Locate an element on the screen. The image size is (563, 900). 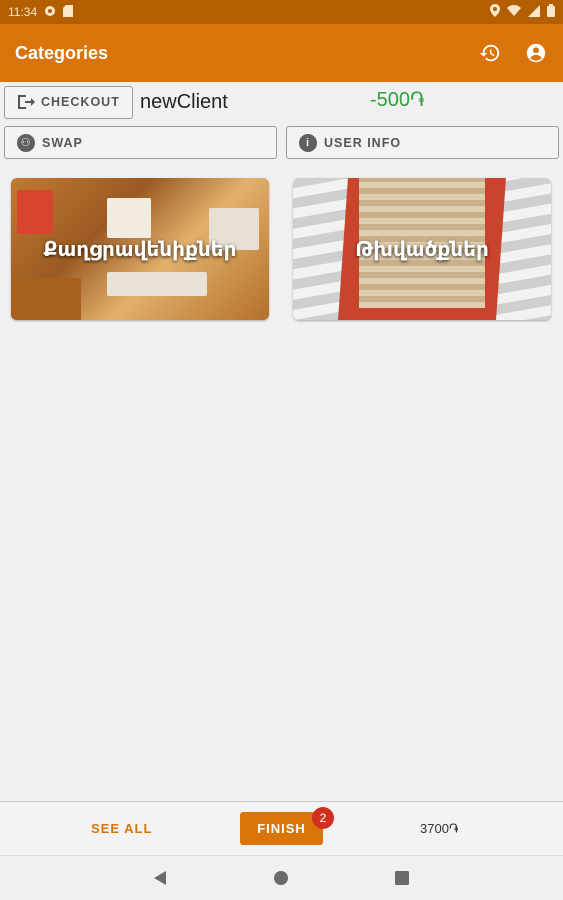
cart-count-badge: 2 is located at coordinates (323, 818).